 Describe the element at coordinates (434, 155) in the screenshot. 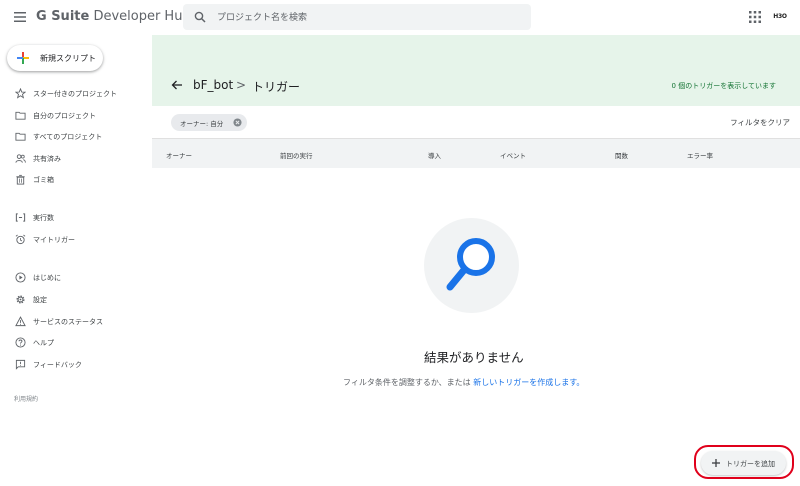

I see `column-header-deployment: 導入` at that location.